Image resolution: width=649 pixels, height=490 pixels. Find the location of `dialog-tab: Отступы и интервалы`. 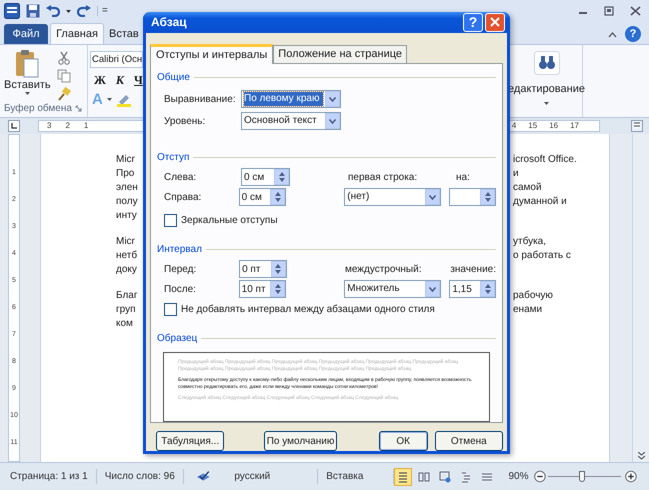

dialog-tab: Отступы и интервалы is located at coordinates (212, 54).